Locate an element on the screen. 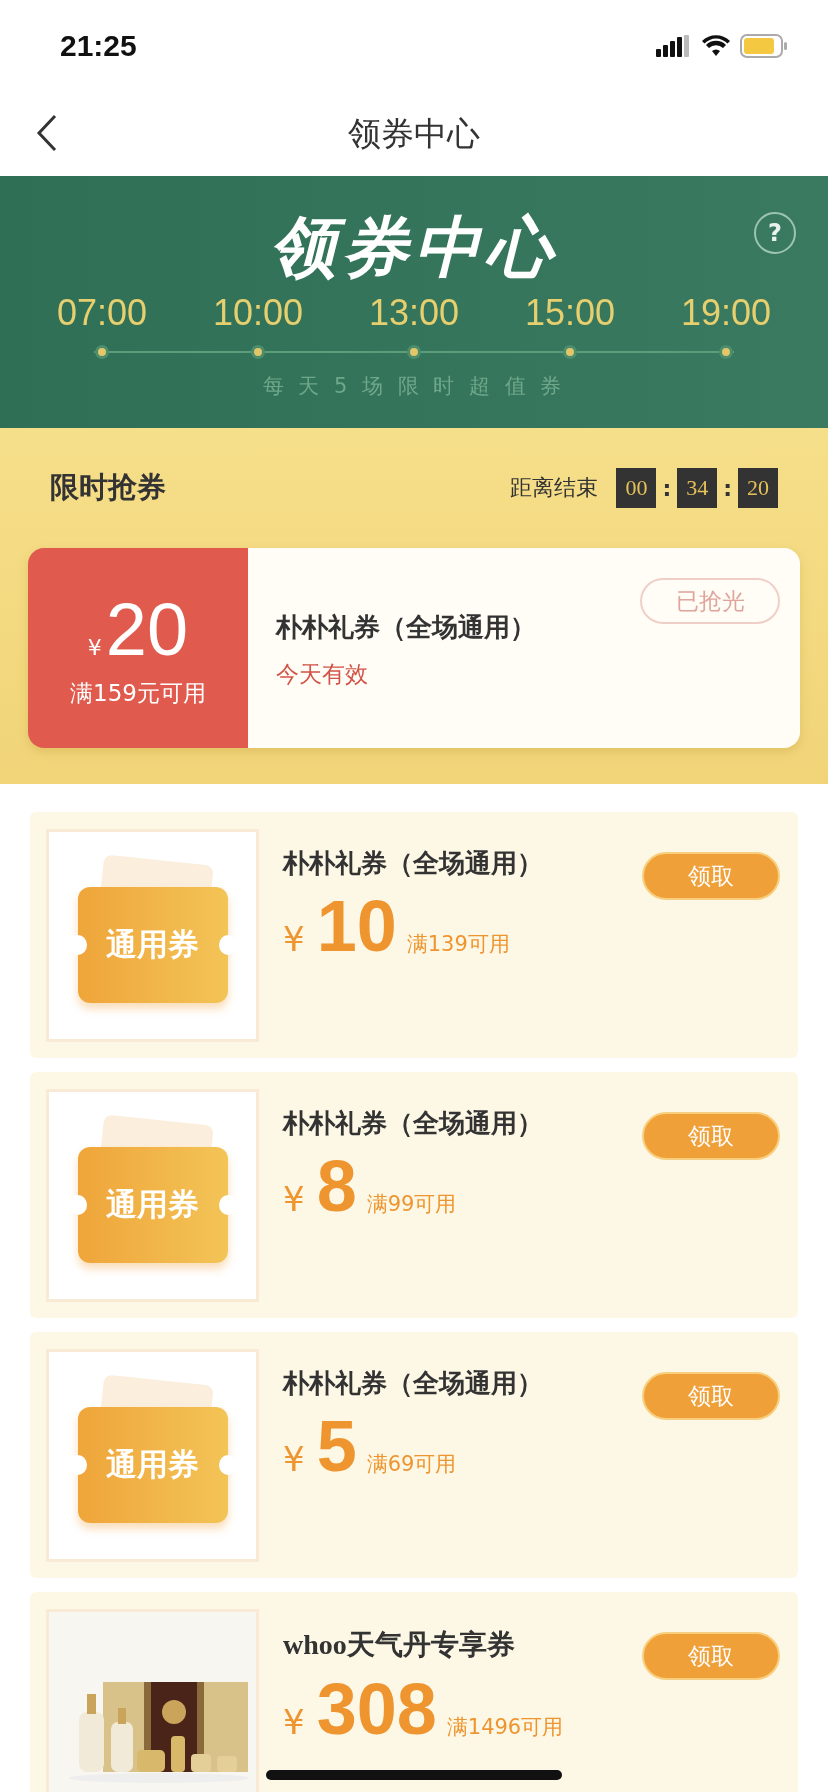  coupon-condition: 满99可用 is located at coordinates (411, 1204).